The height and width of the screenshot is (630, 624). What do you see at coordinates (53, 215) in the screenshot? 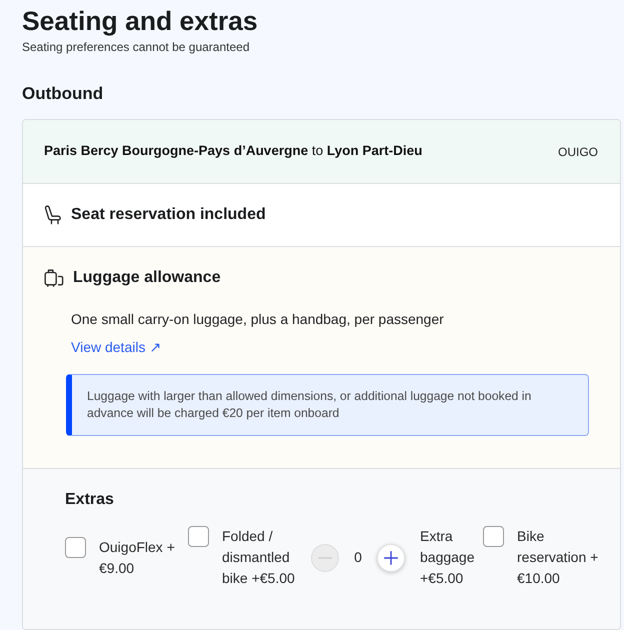
I see `seat-icon` at bounding box center [53, 215].